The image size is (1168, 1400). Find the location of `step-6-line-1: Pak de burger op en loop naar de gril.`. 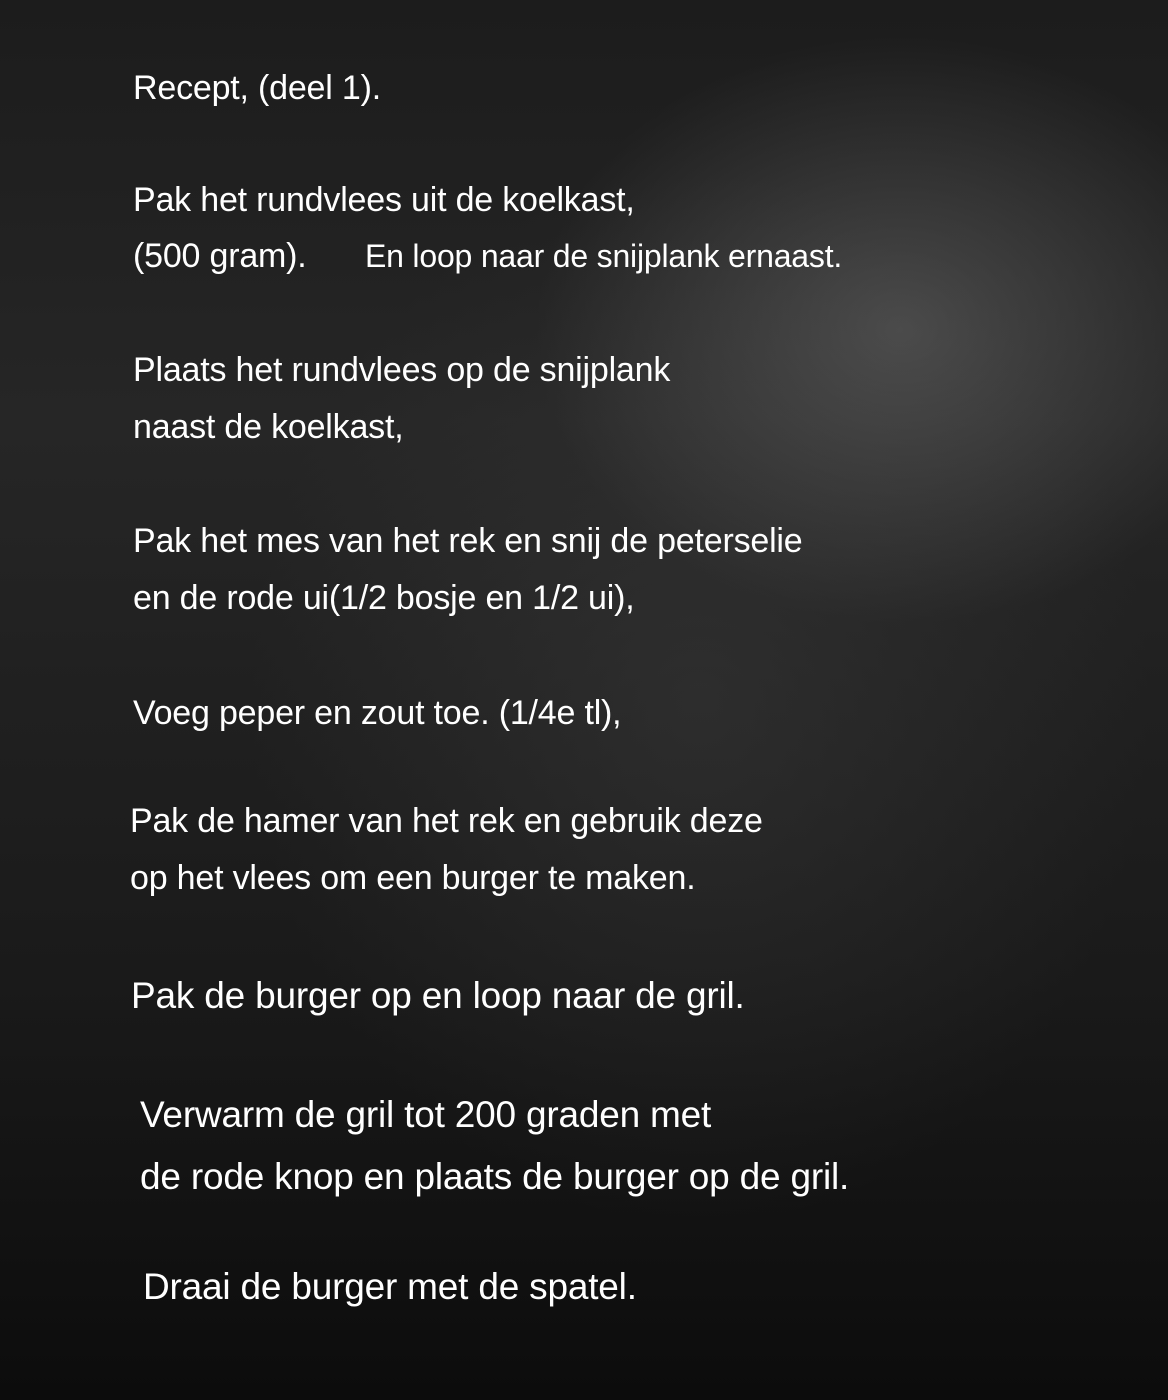

step-6-line-1: Pak de burger op en loop naar de gril. is located at coordinates (438, 995).